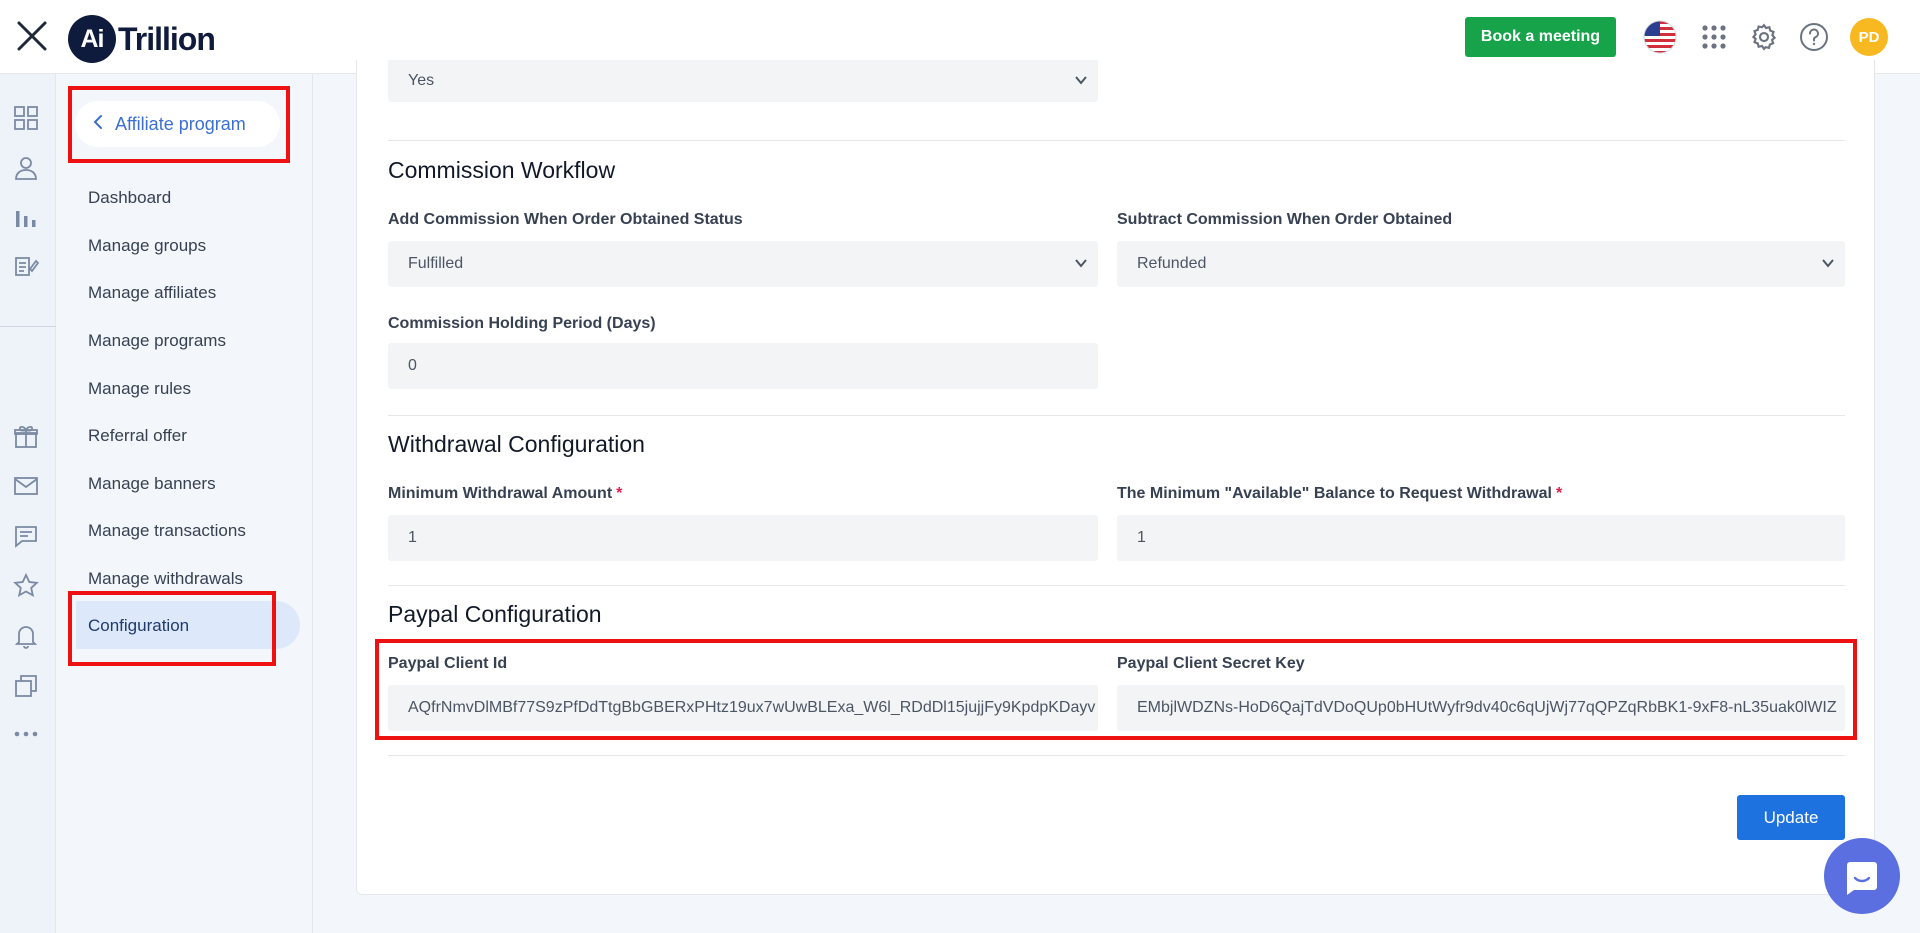 This screenshot has height=933, width=1920. What do you see at coordinates (743, 366) in the screenshot?
I see `holding-period-input: 0` at bounding box center [743, 366].